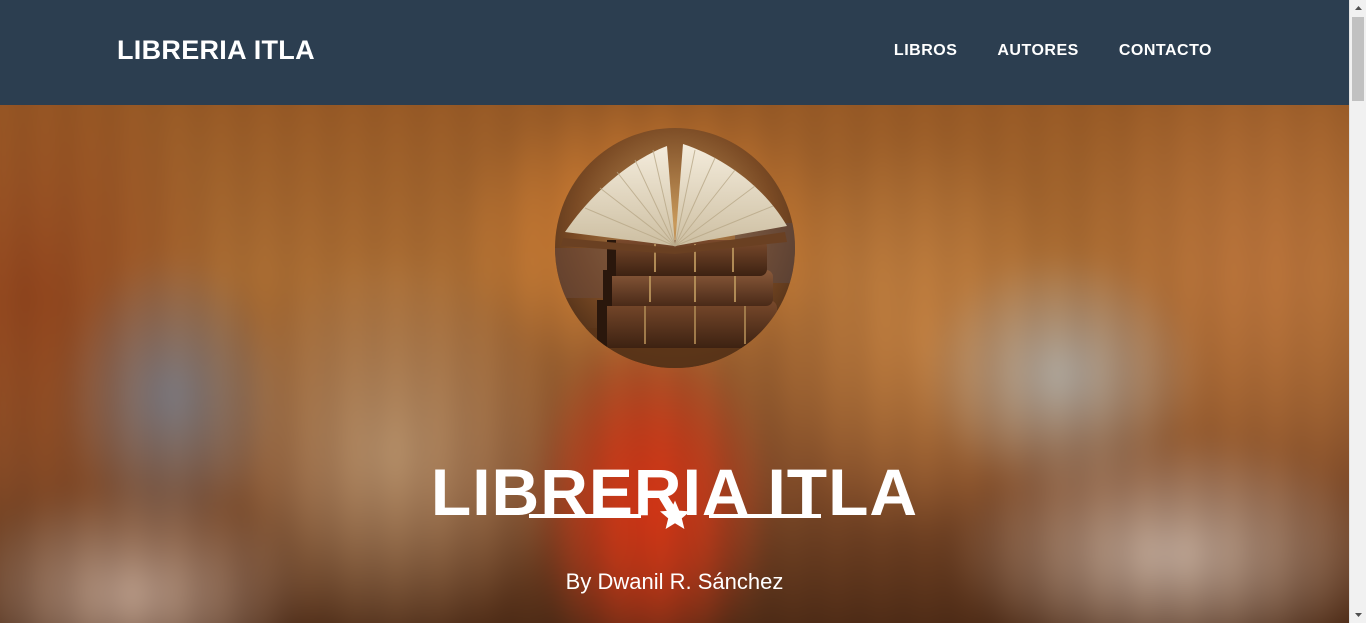 The height and width of the screenshot is (623, 1366). I want to click on hero-avatar-image, so click(675, 248).